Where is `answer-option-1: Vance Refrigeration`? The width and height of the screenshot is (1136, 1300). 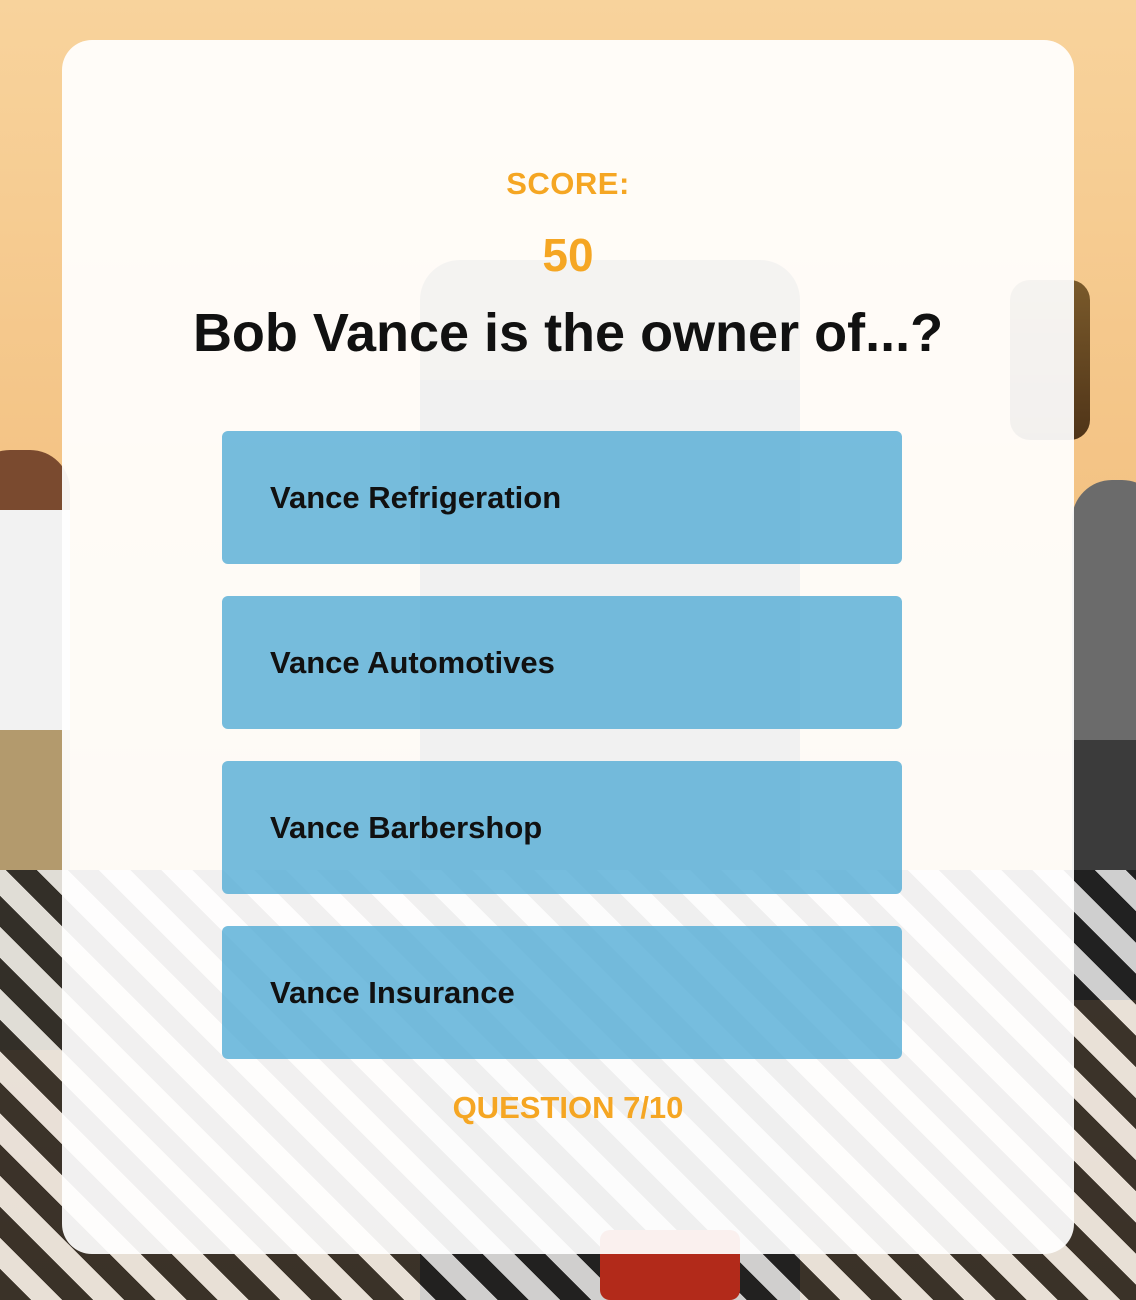
answer-option-1: Vance Refrigeration is located at coordinates (562, 497).